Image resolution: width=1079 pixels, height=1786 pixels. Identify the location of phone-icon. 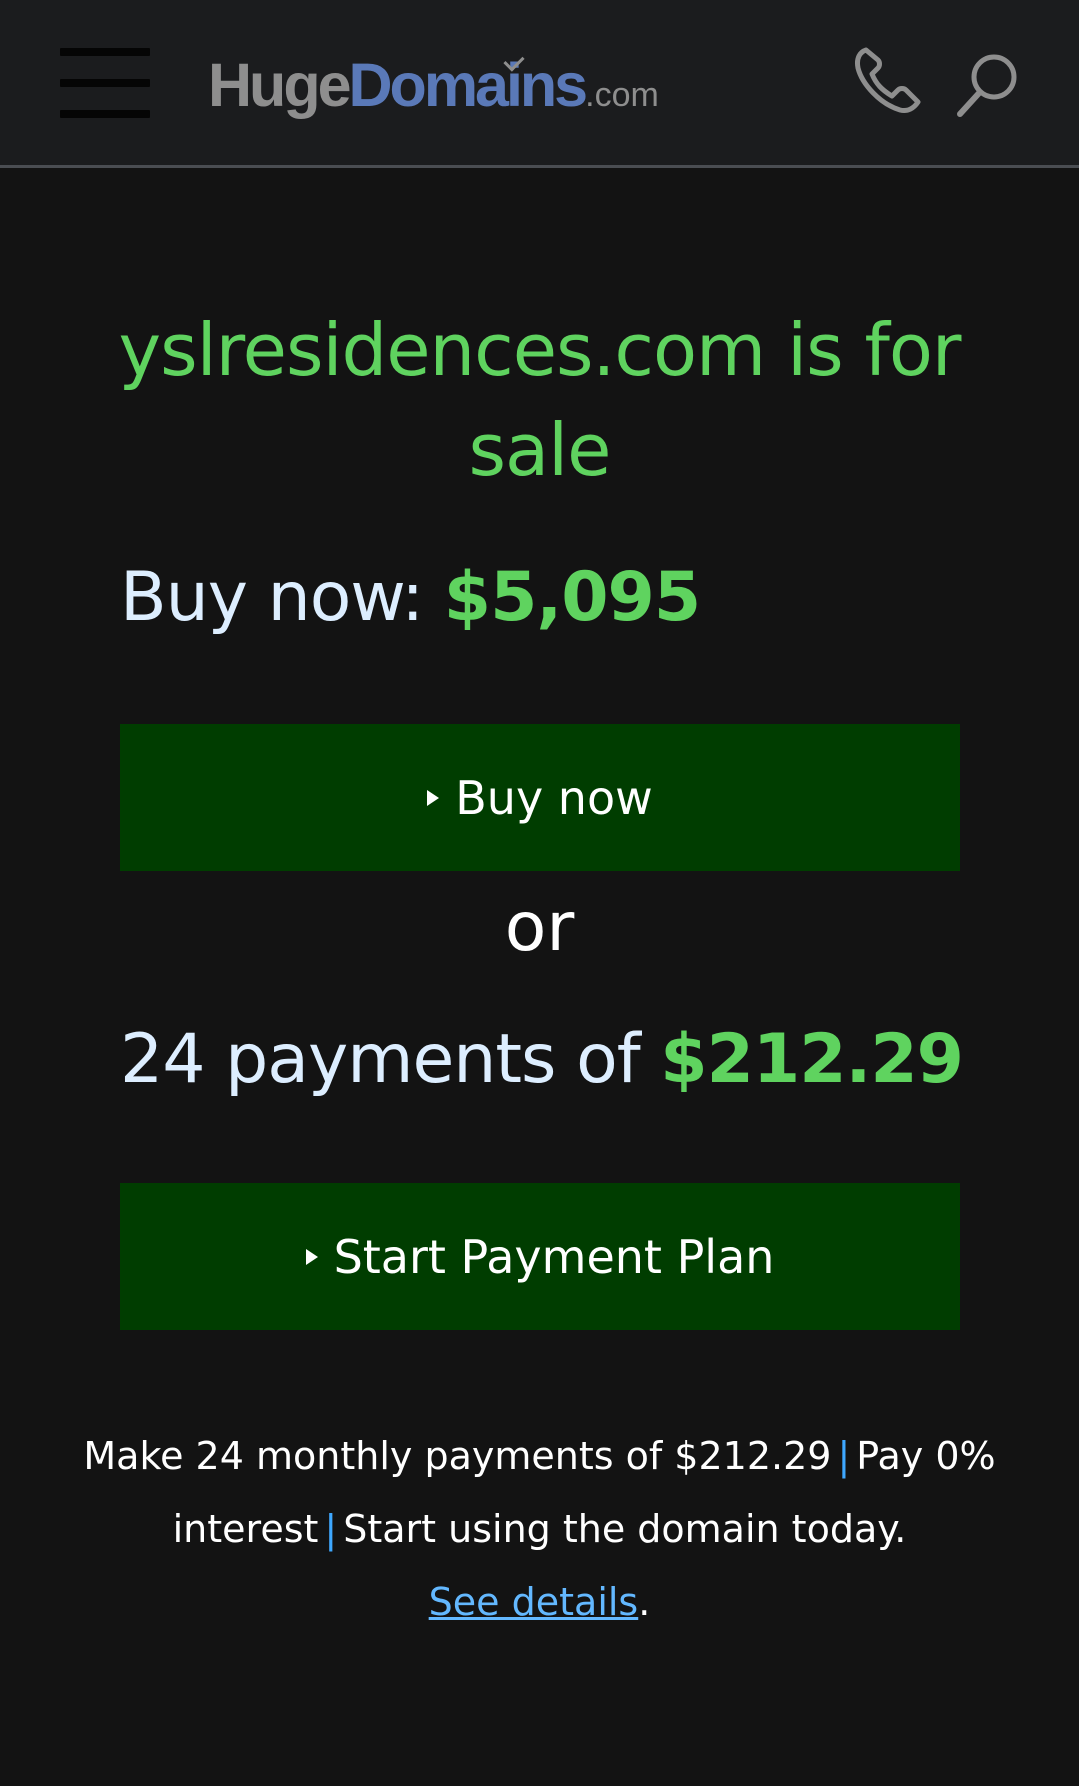
(888, 80).